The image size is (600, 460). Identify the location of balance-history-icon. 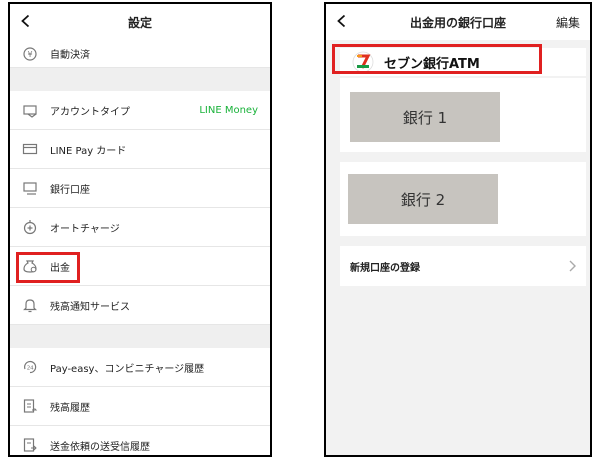
(30, 406).